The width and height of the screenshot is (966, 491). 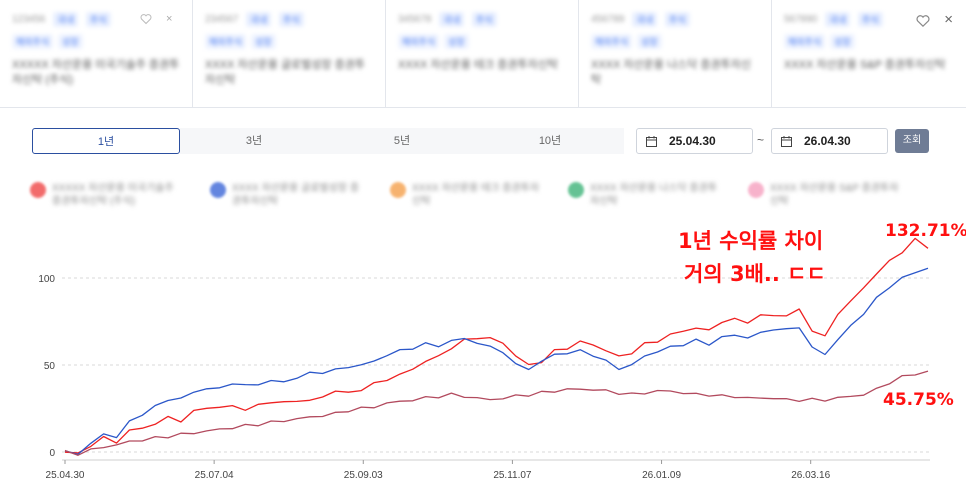 I want to click on x-tick-label: 25.04.30, so click(x=65, y=475).